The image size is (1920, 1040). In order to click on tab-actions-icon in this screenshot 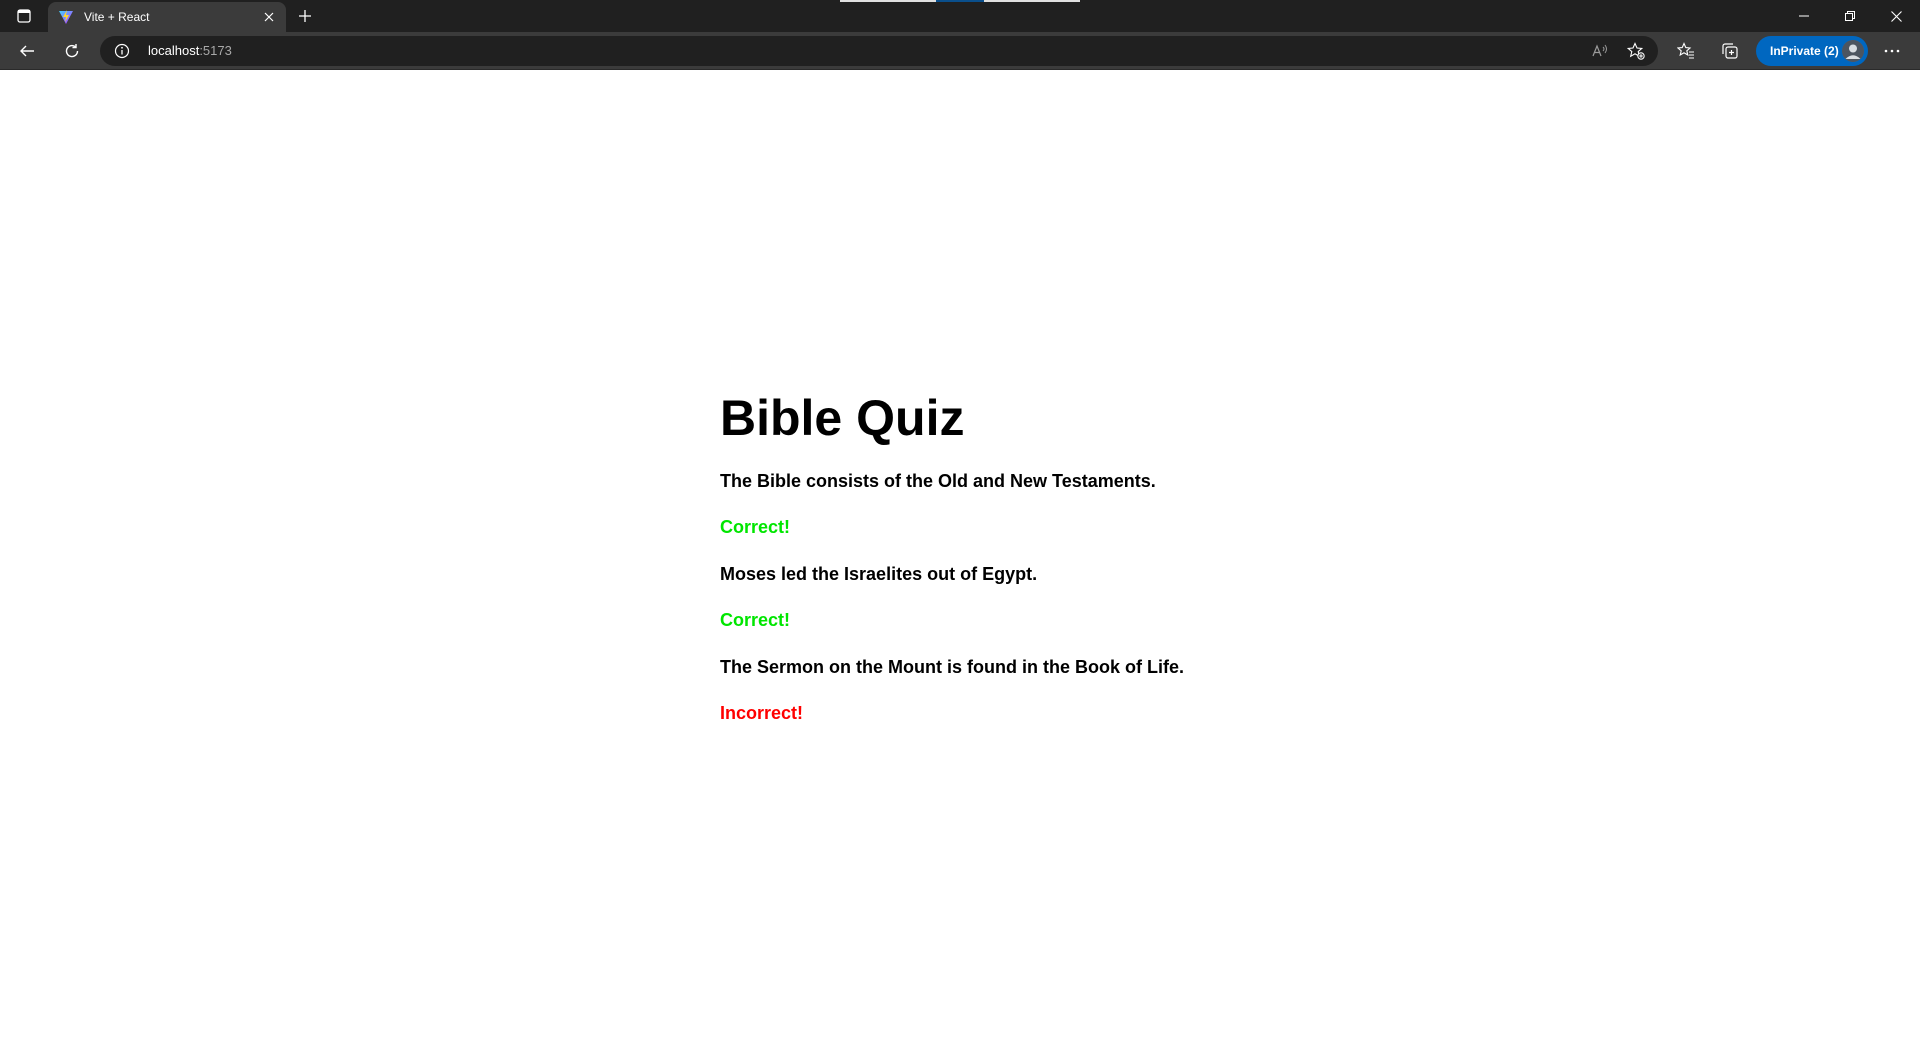, I will do `click(24, 16)`.